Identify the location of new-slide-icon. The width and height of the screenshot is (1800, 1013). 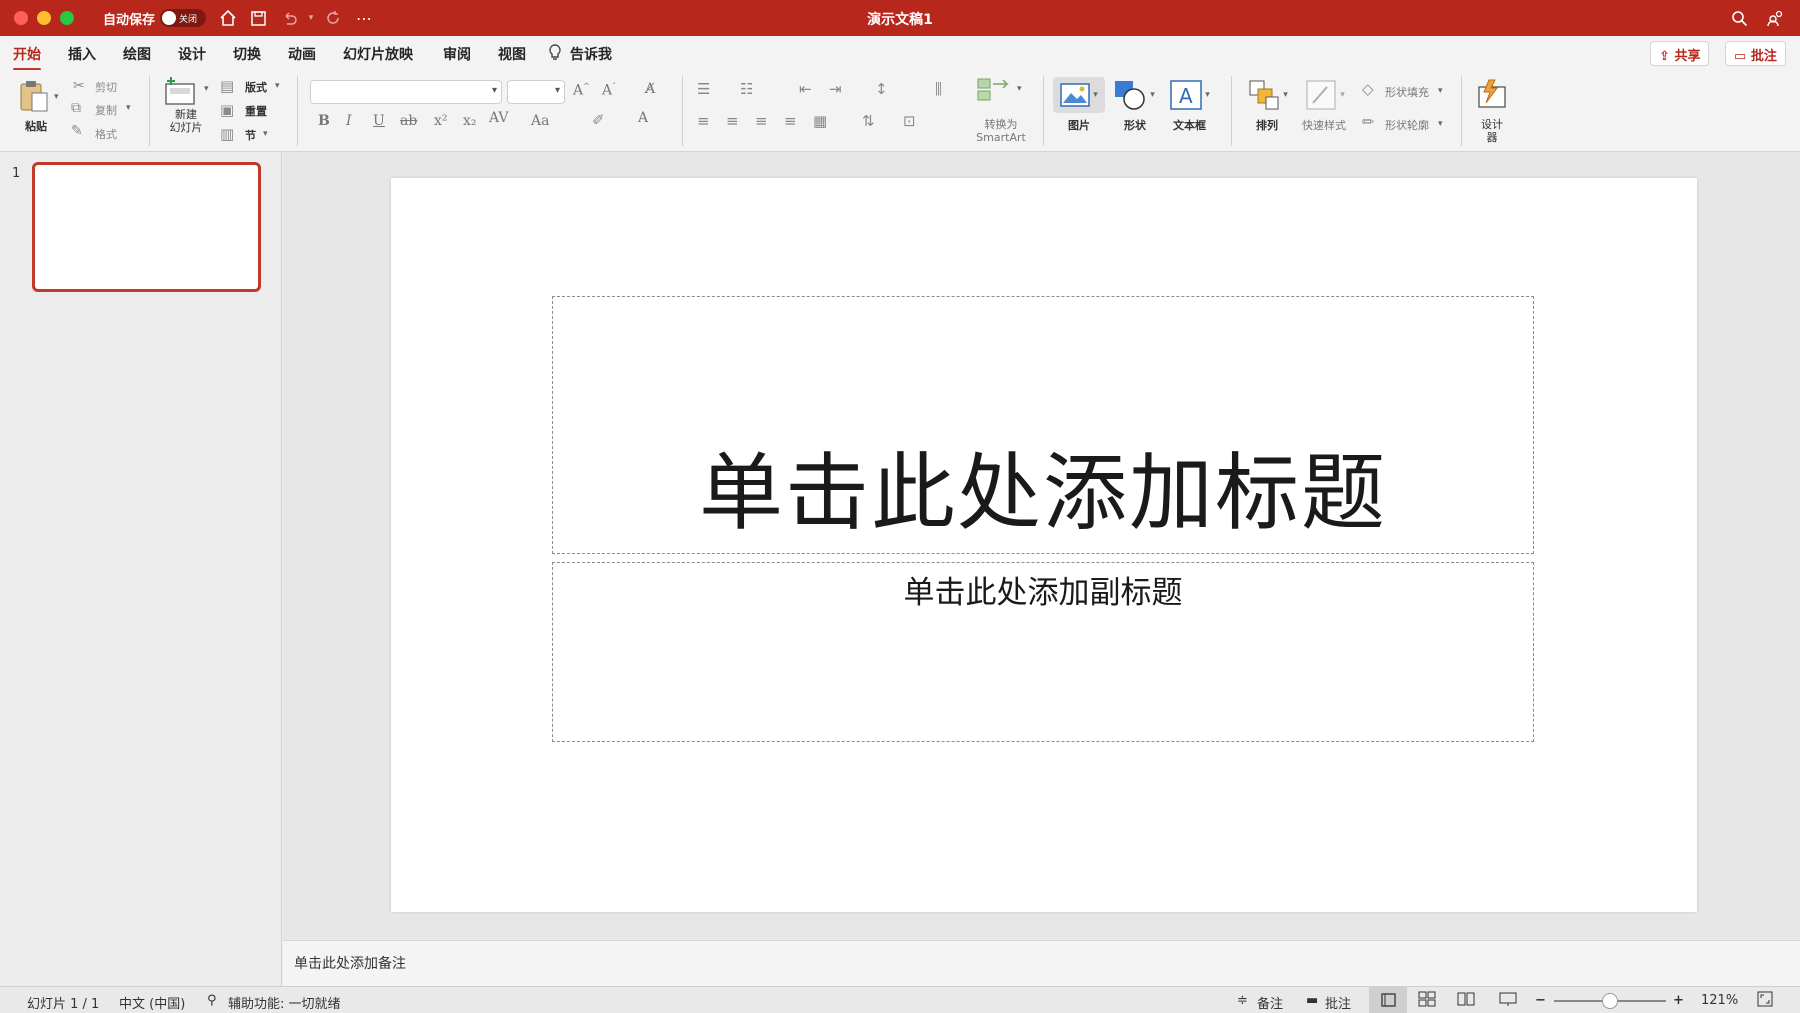
(180, 91).